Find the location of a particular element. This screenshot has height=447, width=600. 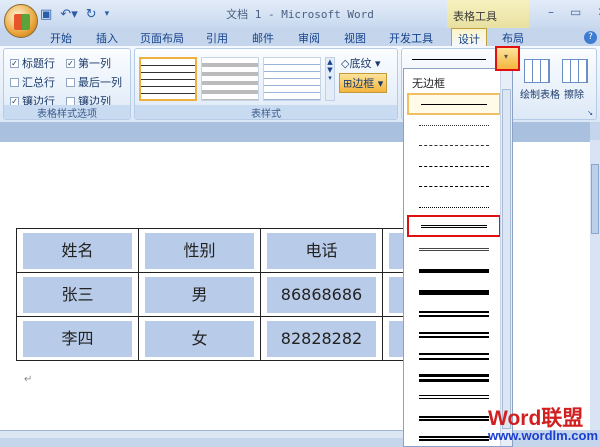

line-option-double is located at coordinates (454, 226).